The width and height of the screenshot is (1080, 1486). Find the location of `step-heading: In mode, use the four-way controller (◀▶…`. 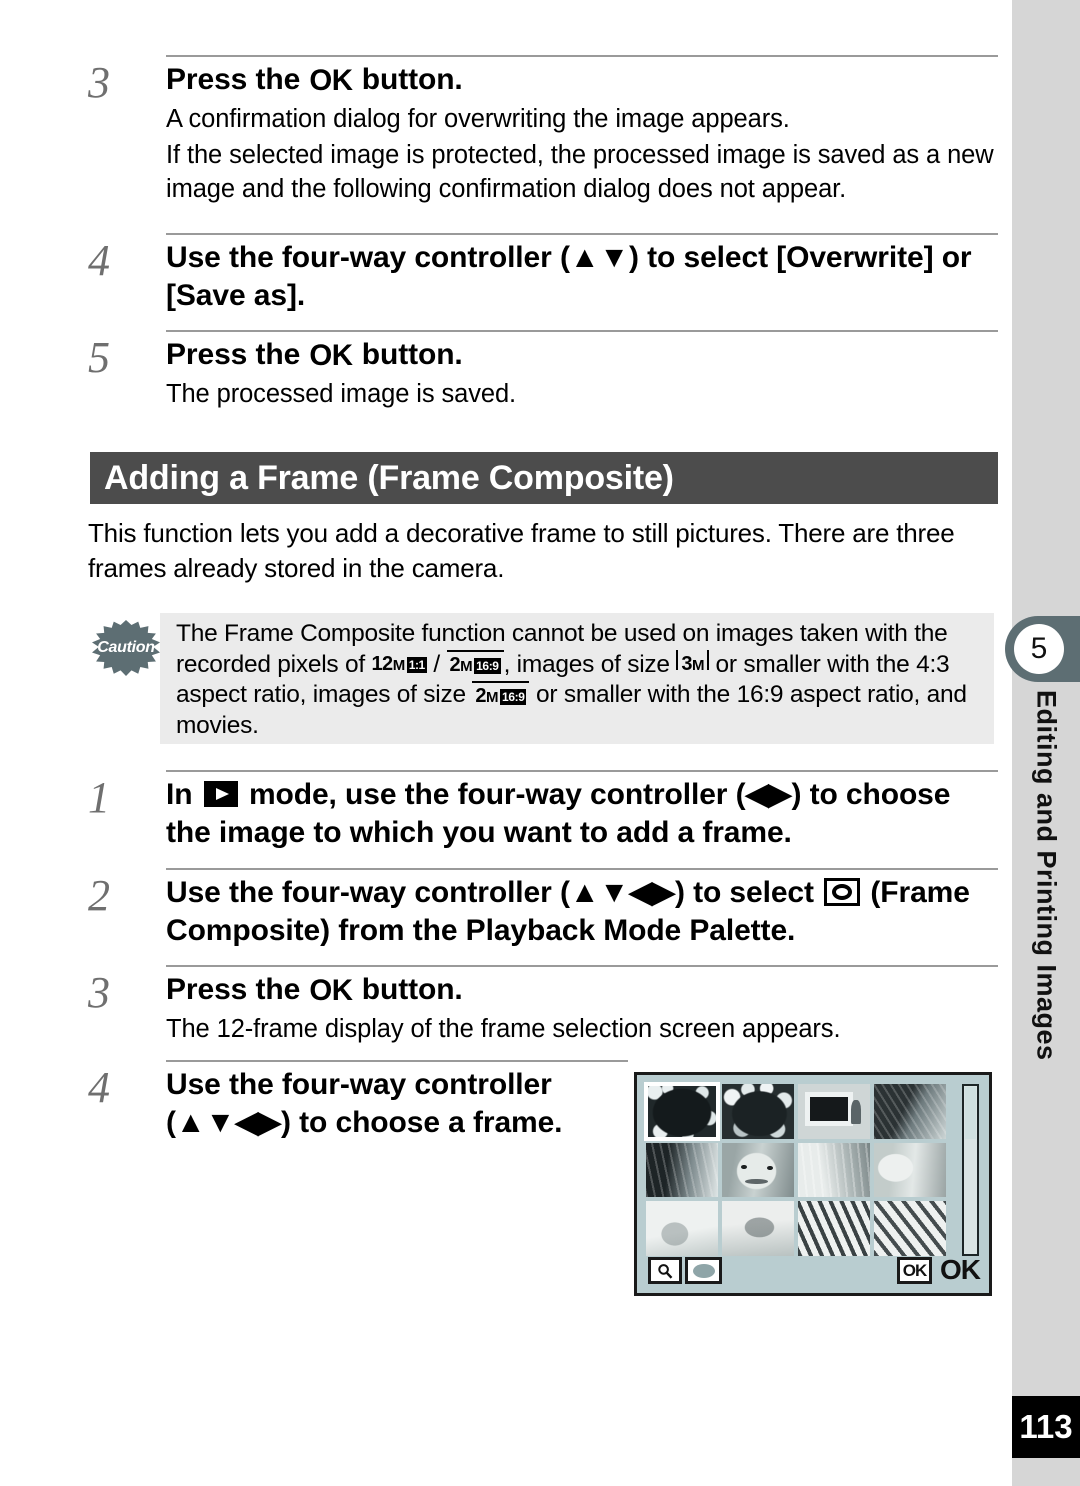

step-heading: In mode, use the four-way controller (◀▶… is located at coordinates (582, 814).